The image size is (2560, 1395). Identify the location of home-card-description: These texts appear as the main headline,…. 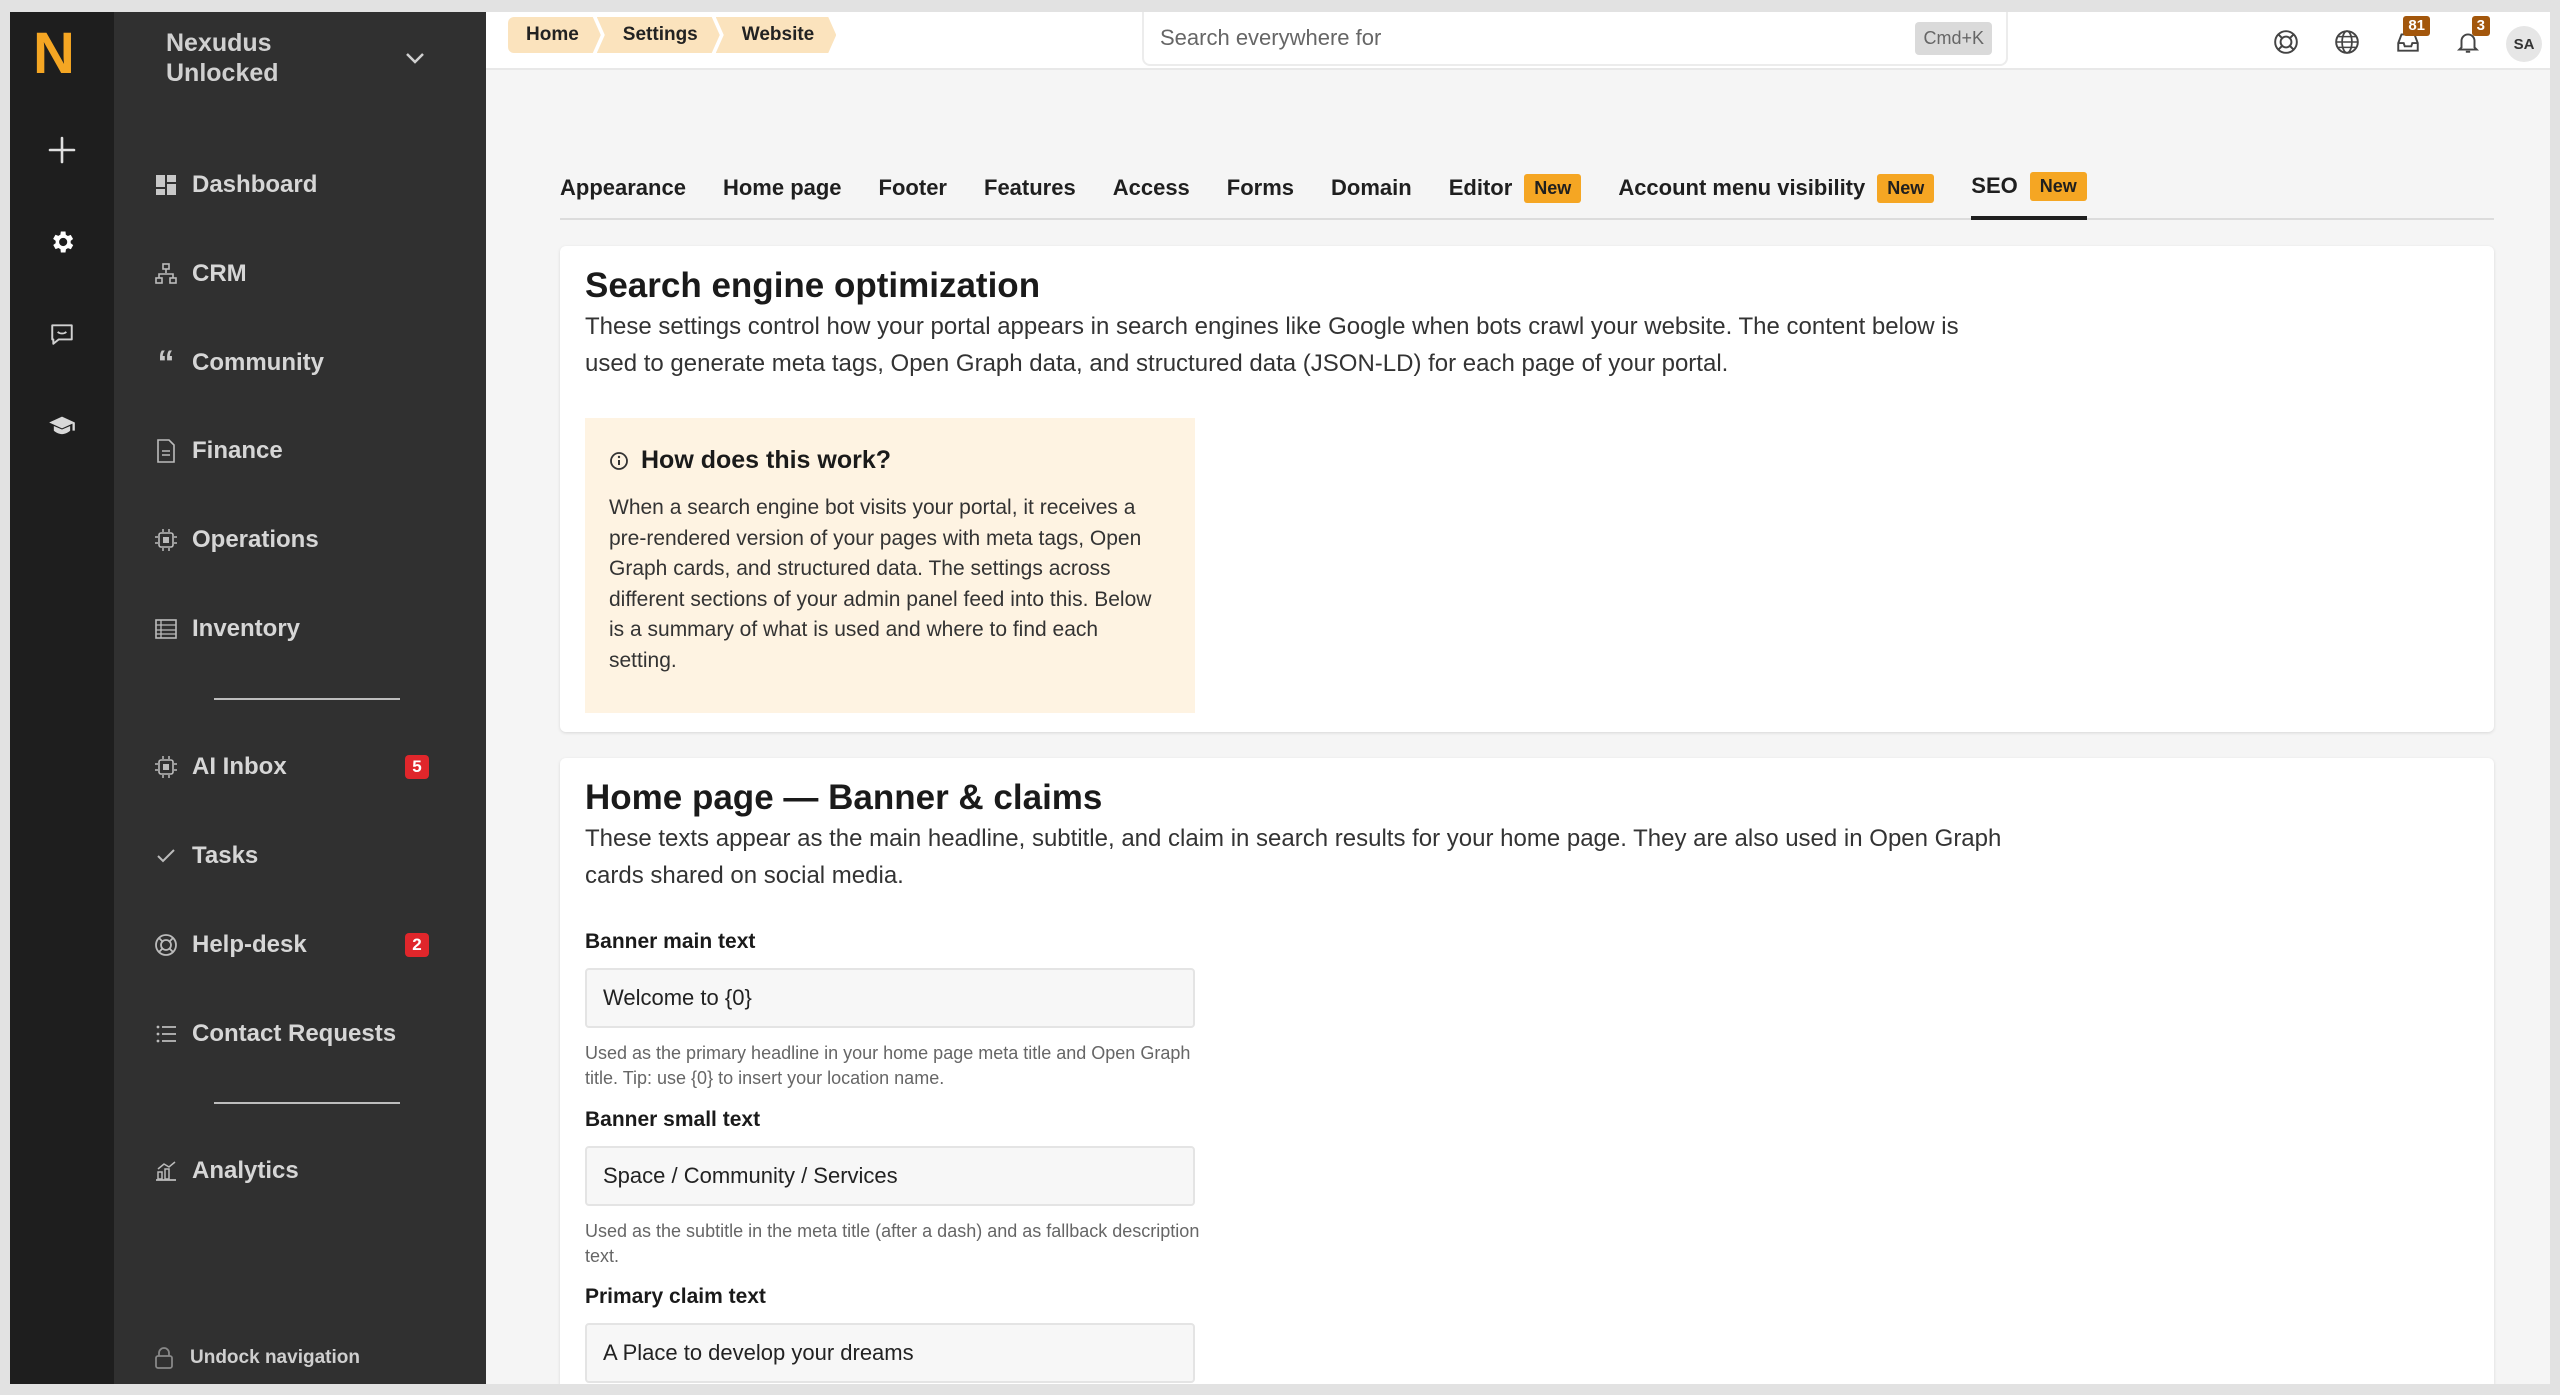
(1293, 857).